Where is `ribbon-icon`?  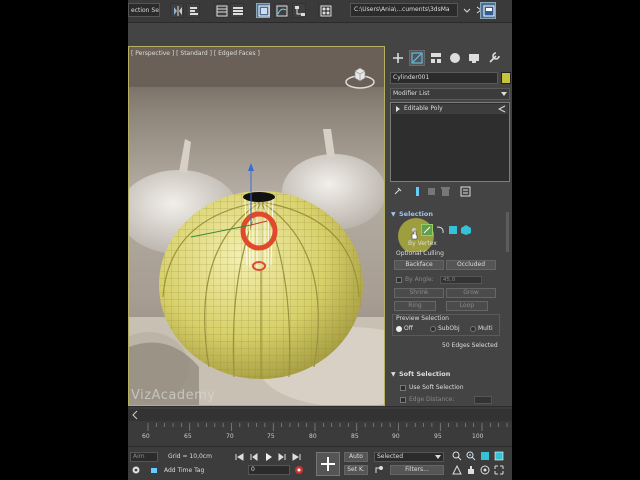 ribbon-icon is located at coordinates (264, 11).